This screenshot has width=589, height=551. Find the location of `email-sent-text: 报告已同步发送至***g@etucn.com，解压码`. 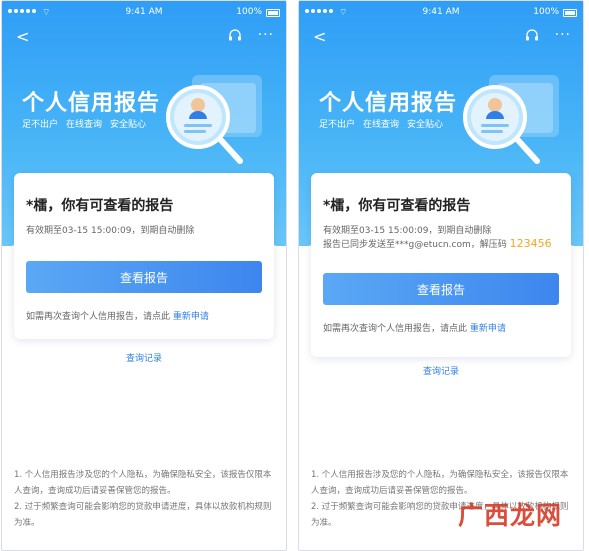

email-sent-text: 报告已同步发送至***g@etucn.com，解压码 is located at coordinates (415, 245).